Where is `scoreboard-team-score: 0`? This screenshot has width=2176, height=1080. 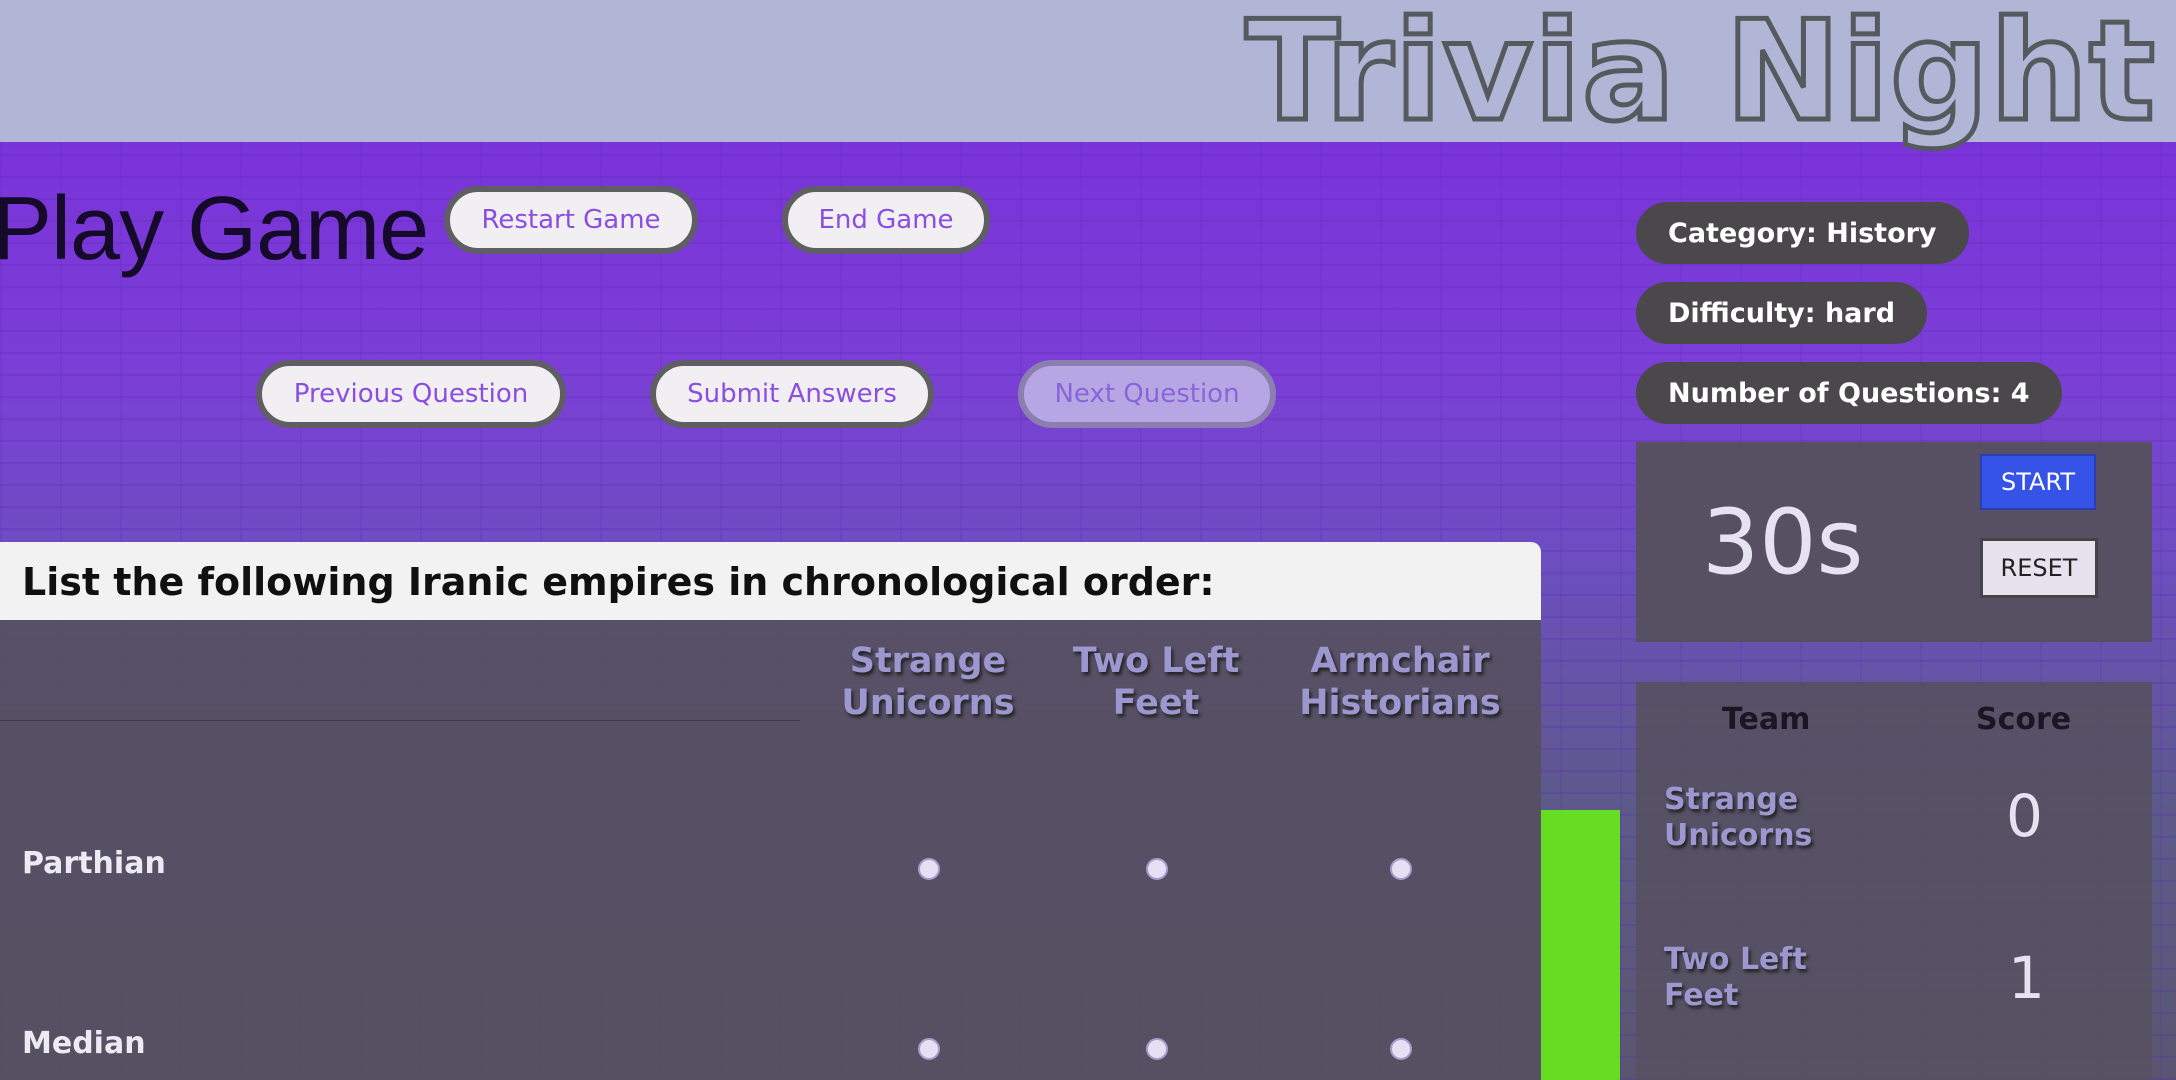 scoreboard-team-score: 0 is located at coordinates (2024, 816).